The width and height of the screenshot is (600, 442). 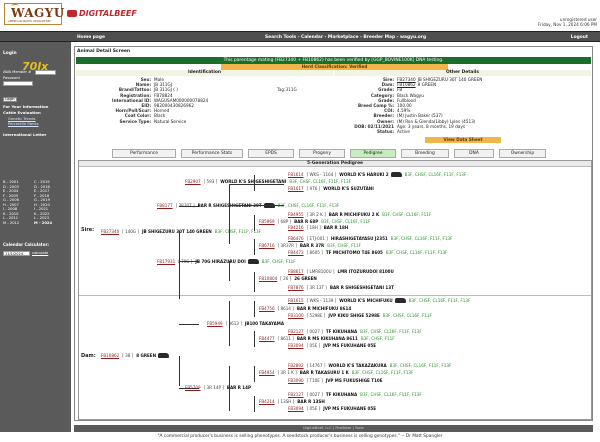 I want to click on pedigree-animal-name: JVP MS FUKUHANE 05E, so click(x=350, y=408).